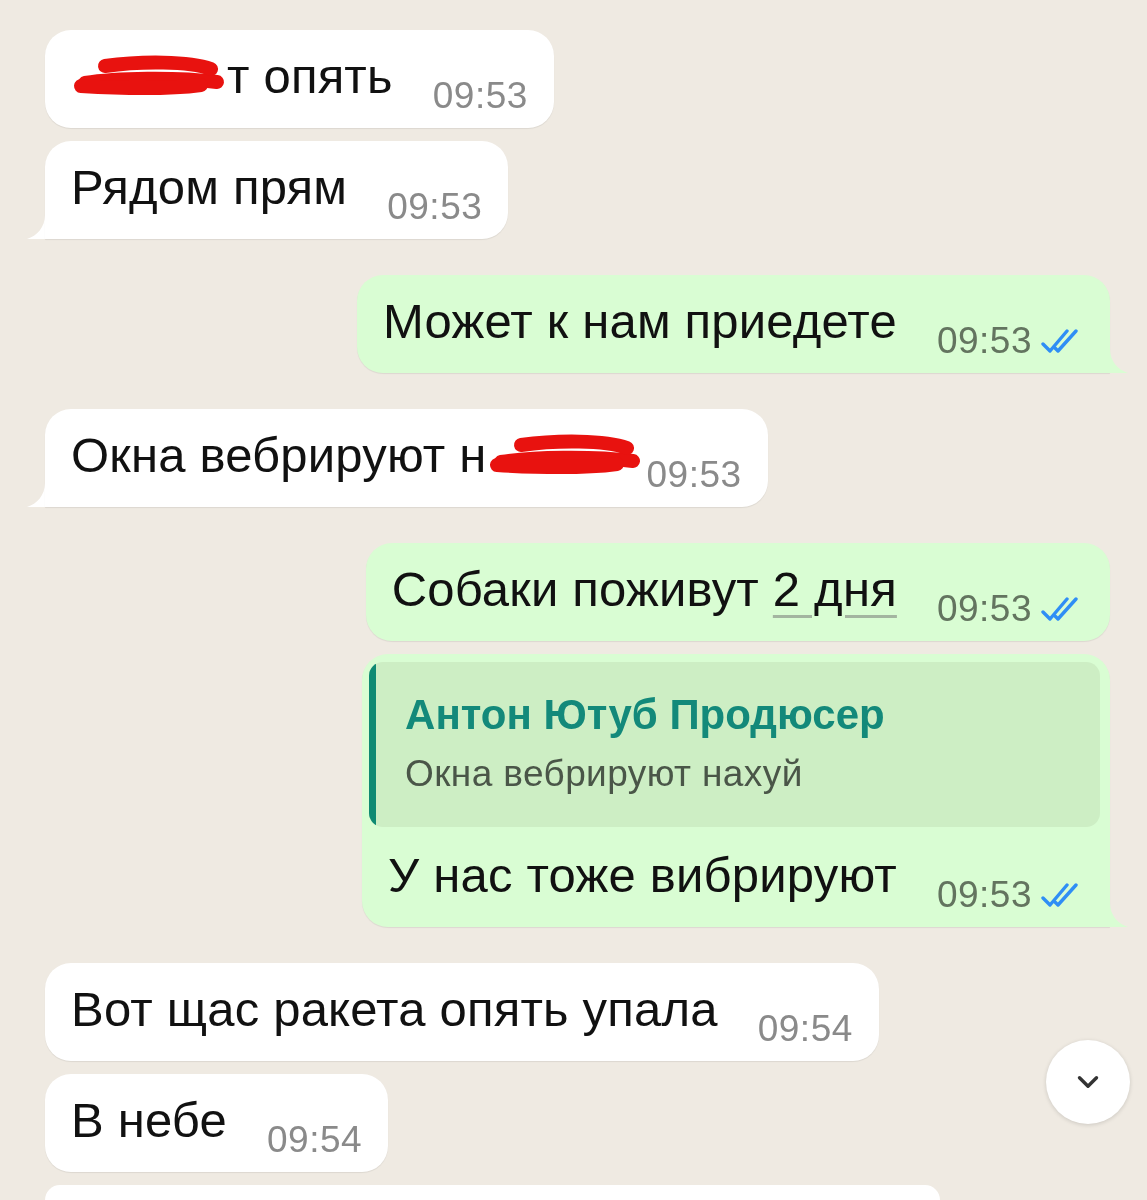  Describe the element at coordinates (149, 1120) in the screenshot. I see `message-text: В небе` at that location.